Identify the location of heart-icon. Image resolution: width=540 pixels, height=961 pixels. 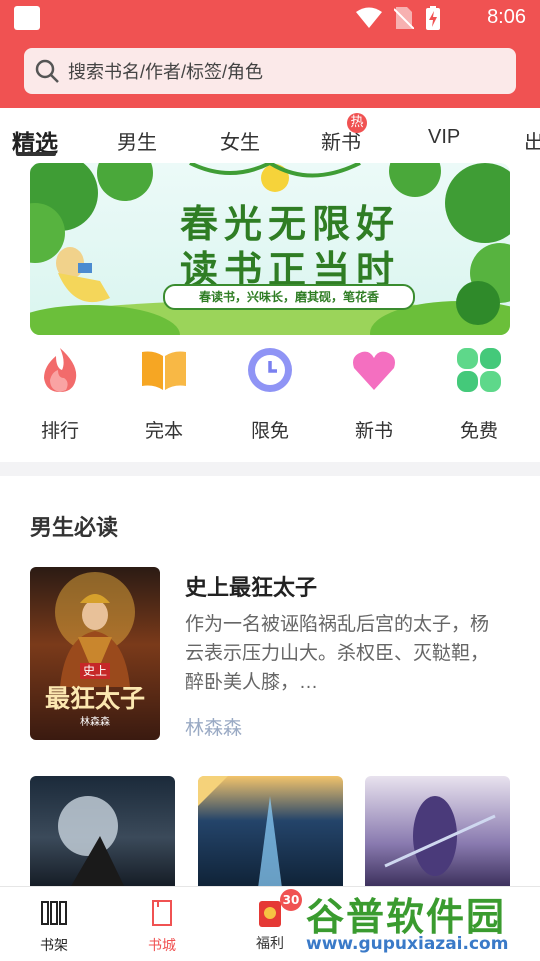
(374, 370).